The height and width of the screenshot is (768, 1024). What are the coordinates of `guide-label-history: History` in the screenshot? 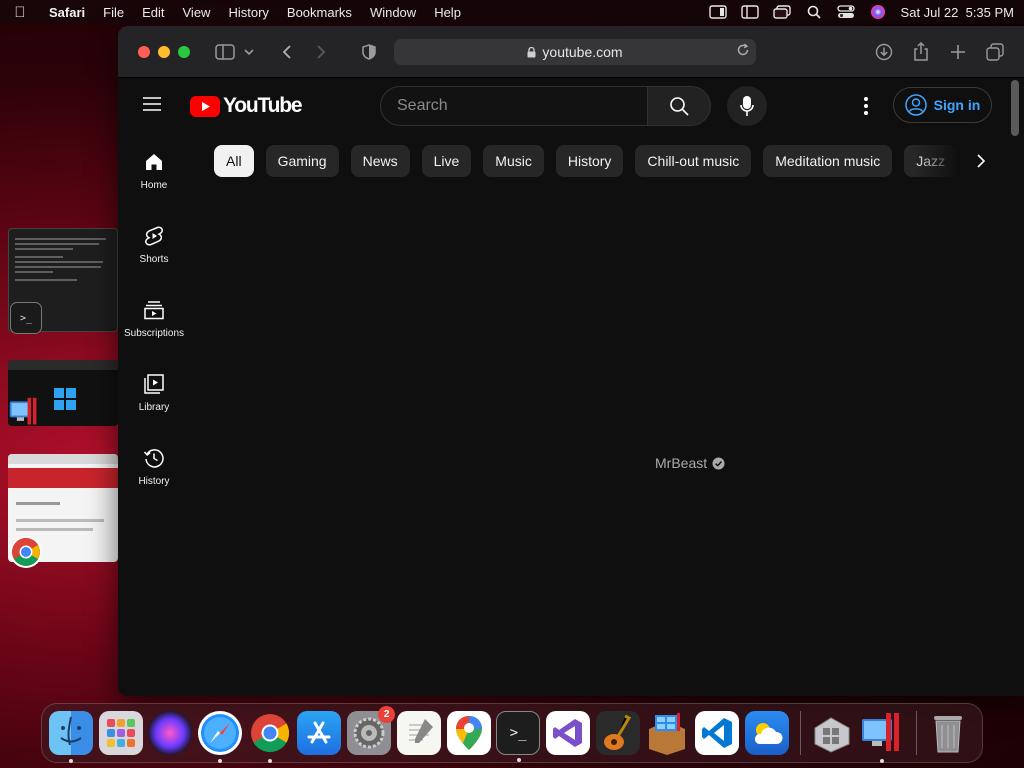 It's located at (154, 481).